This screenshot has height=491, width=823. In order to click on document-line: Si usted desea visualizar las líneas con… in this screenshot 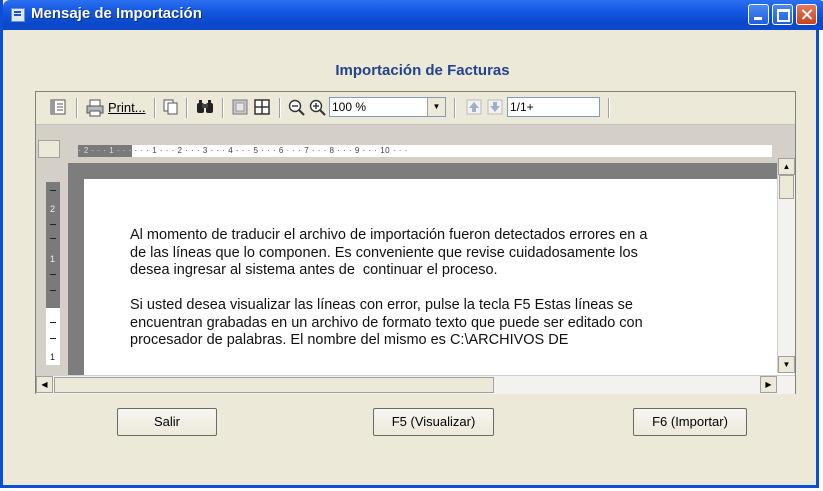, I will do `click(381, 305)`.